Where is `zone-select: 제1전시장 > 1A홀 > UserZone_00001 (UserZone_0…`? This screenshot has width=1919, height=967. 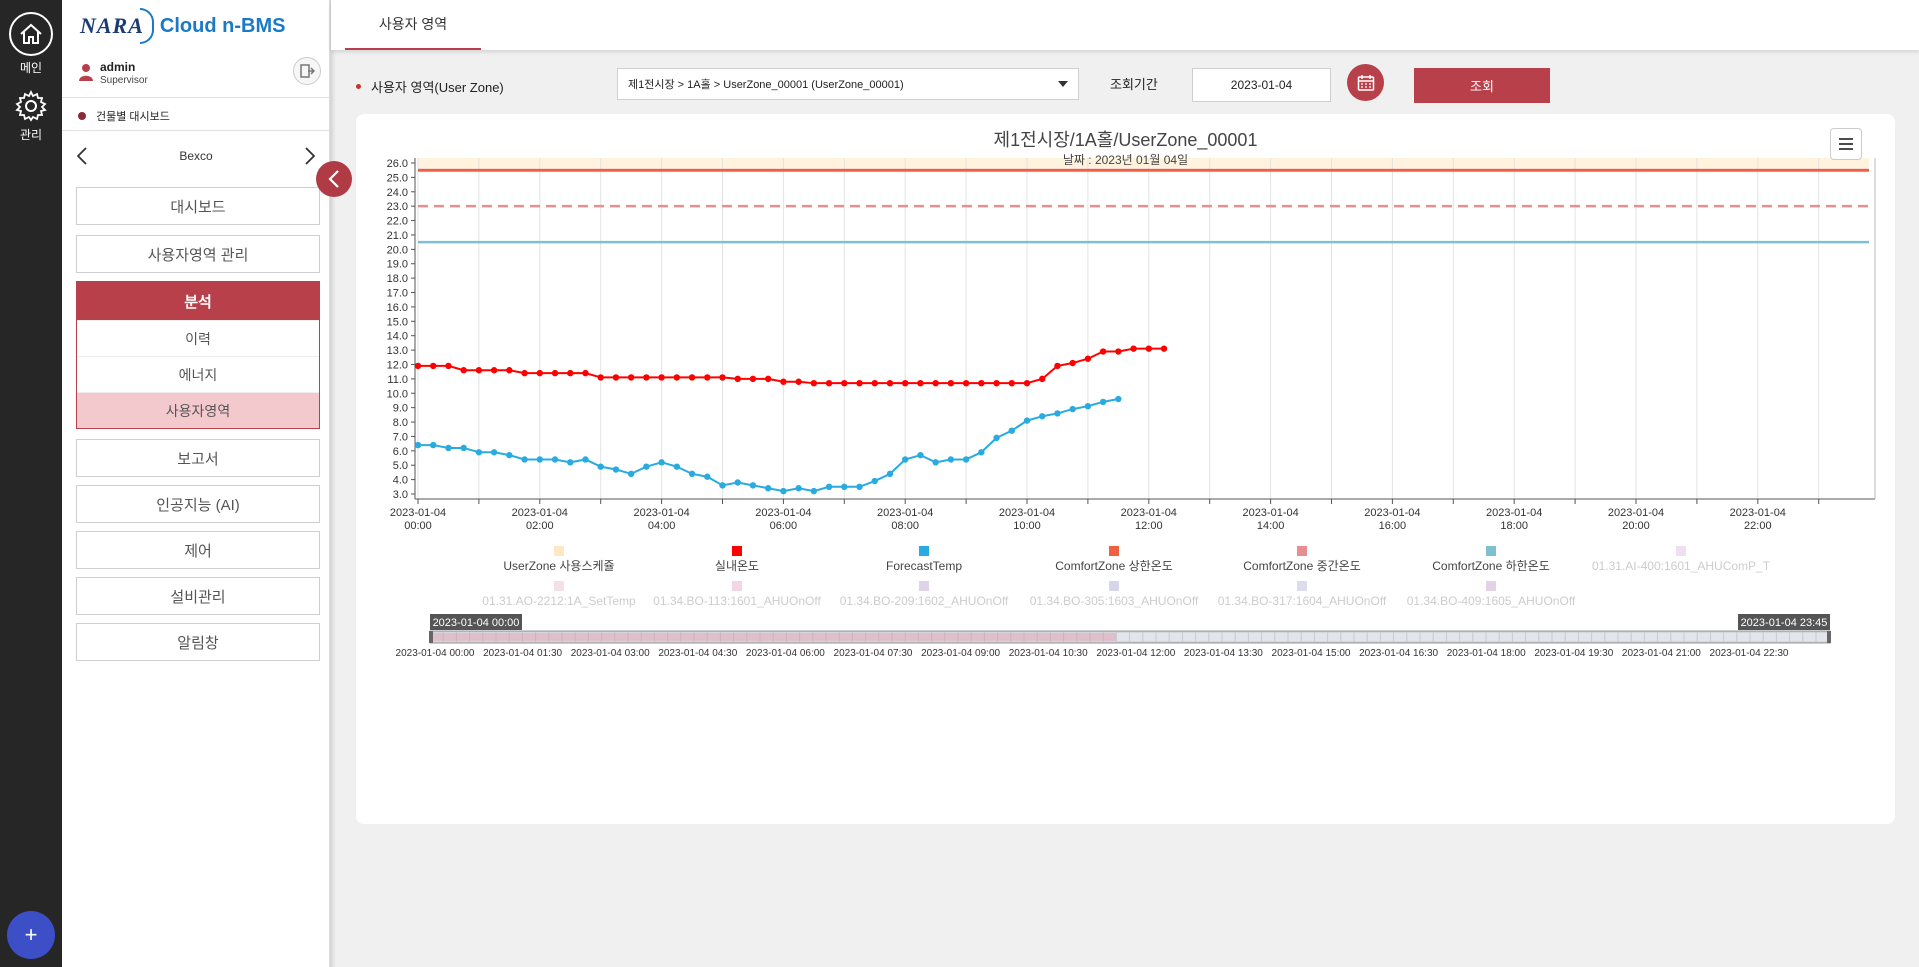
zone-select: 제1전시장 > 1A홀 > UserZone_00001 (UserZone_0… is located at coordinates (848, 84).